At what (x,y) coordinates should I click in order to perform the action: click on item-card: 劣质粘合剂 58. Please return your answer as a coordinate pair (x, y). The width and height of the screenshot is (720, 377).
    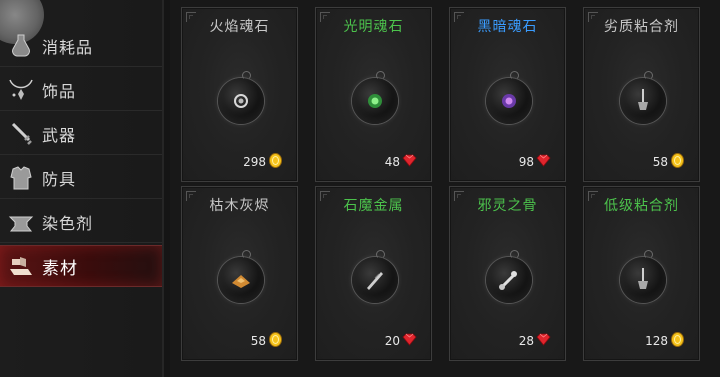
    Looking at the image, I should click on (641, 94).